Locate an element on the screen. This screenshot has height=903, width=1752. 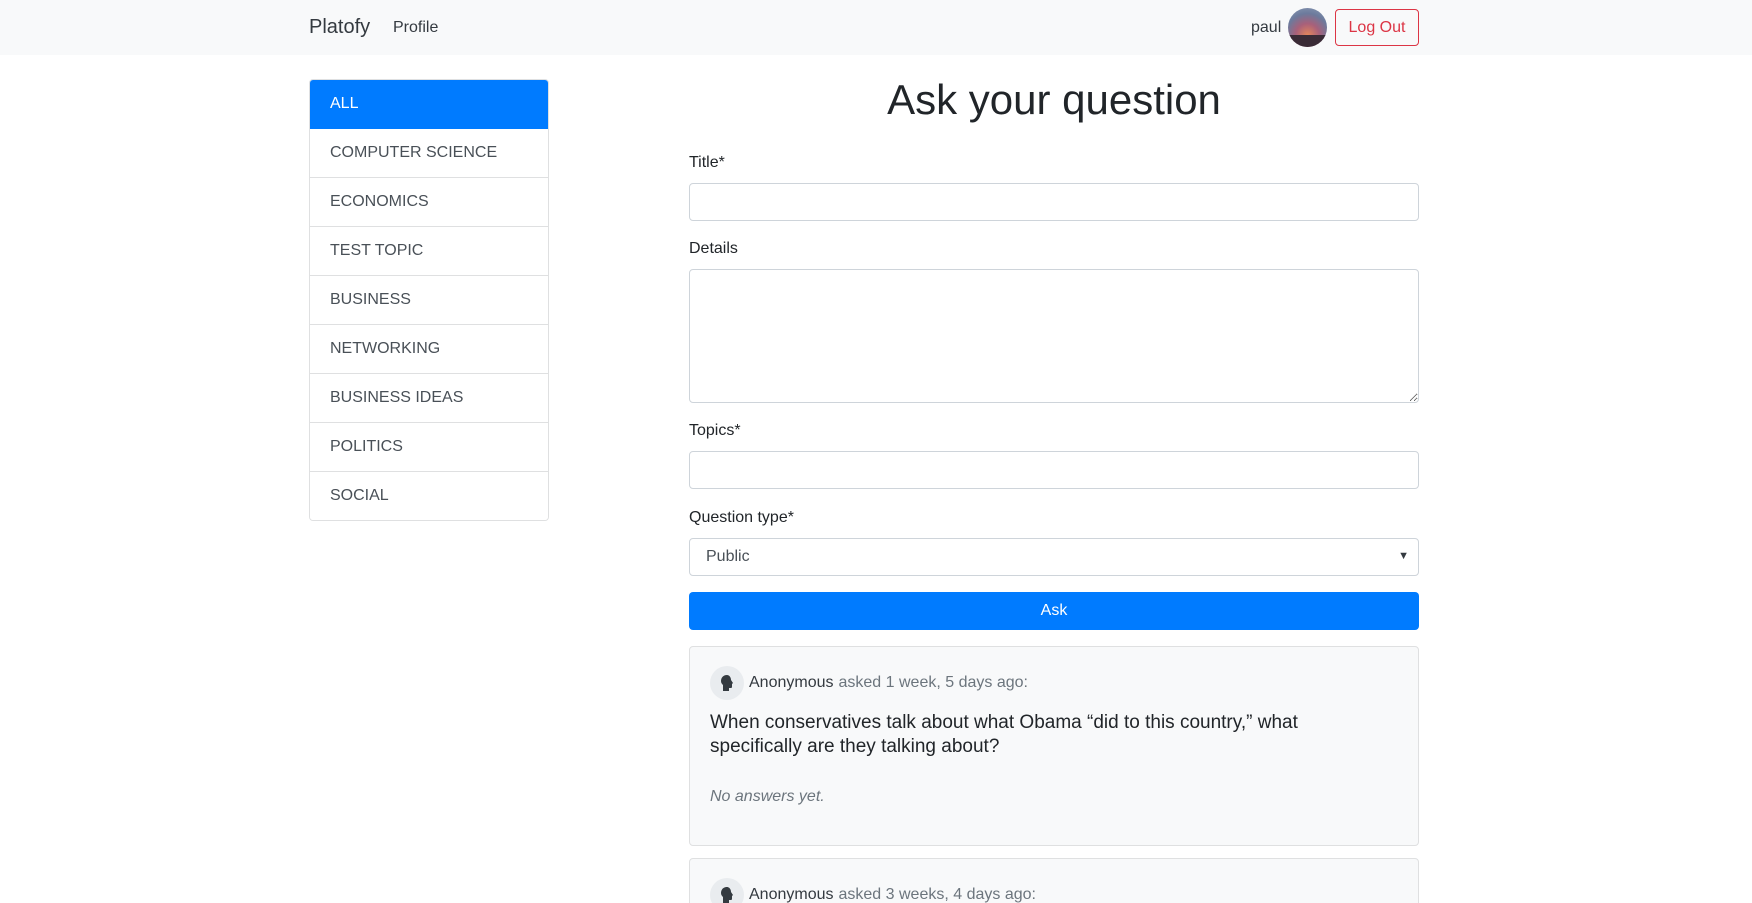
question-card: Anonymous asked 3 weeks, 4 days ago: is located at coordinates (1054, 880).